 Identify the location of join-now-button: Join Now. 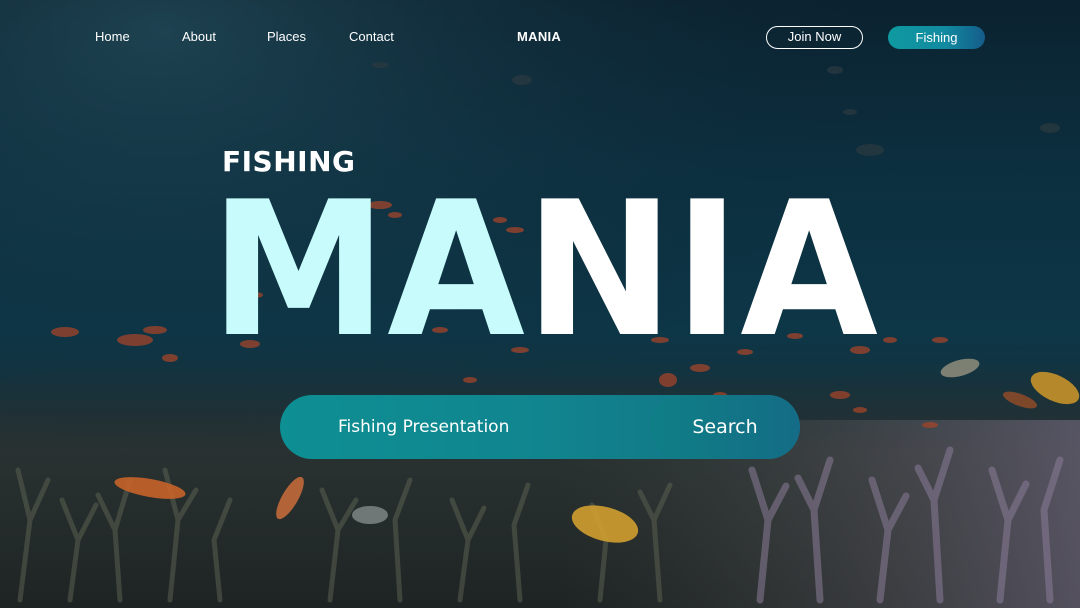
(814, 37).